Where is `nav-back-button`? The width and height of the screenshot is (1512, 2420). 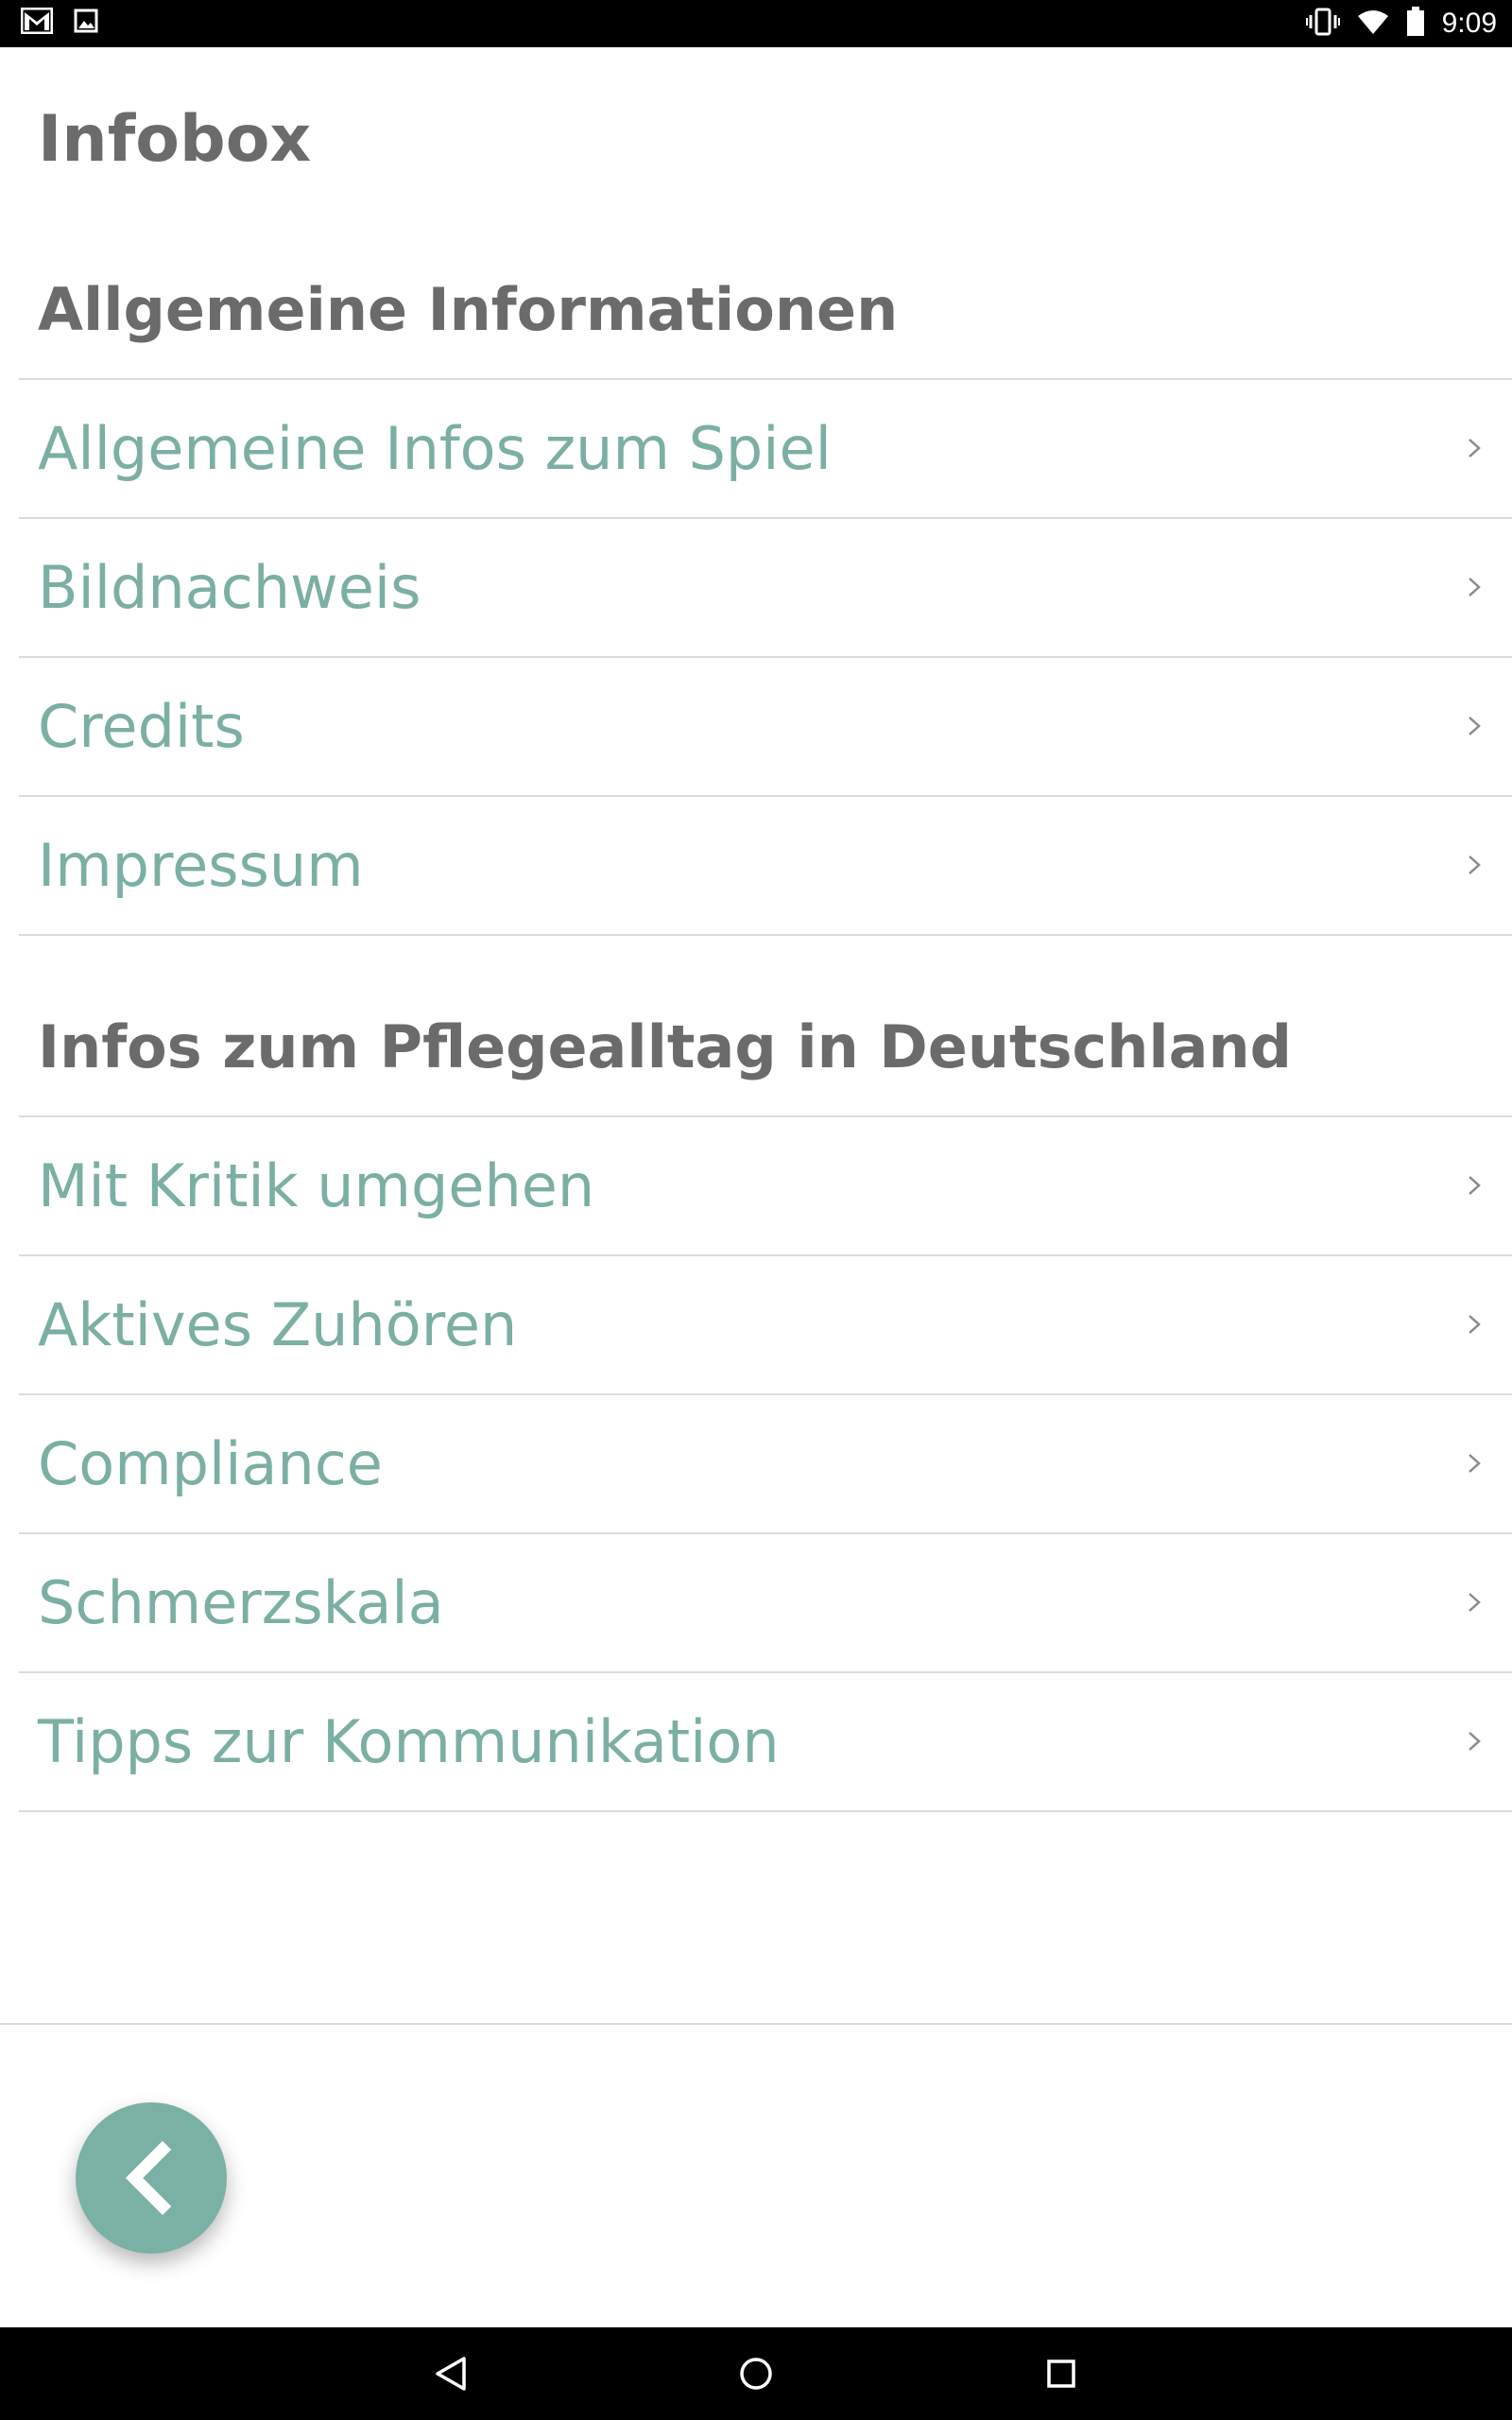 nav-back-button is located at coordinates (450, 2373).